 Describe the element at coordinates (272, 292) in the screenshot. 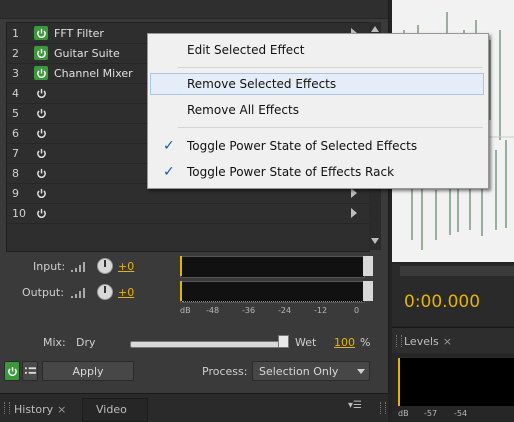

I see `output-level-meter` at that location.